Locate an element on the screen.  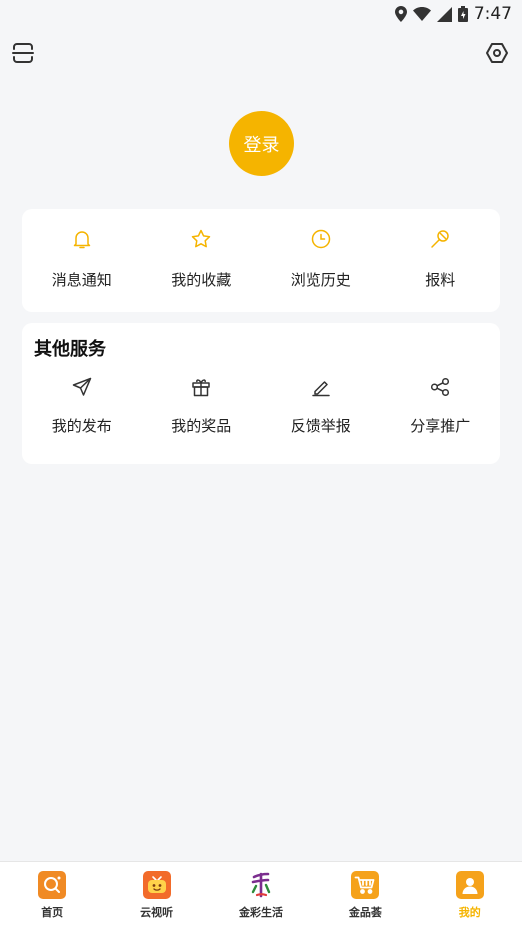
tab-cloud-tv: 云视听 is located at coordinates (156, 895).